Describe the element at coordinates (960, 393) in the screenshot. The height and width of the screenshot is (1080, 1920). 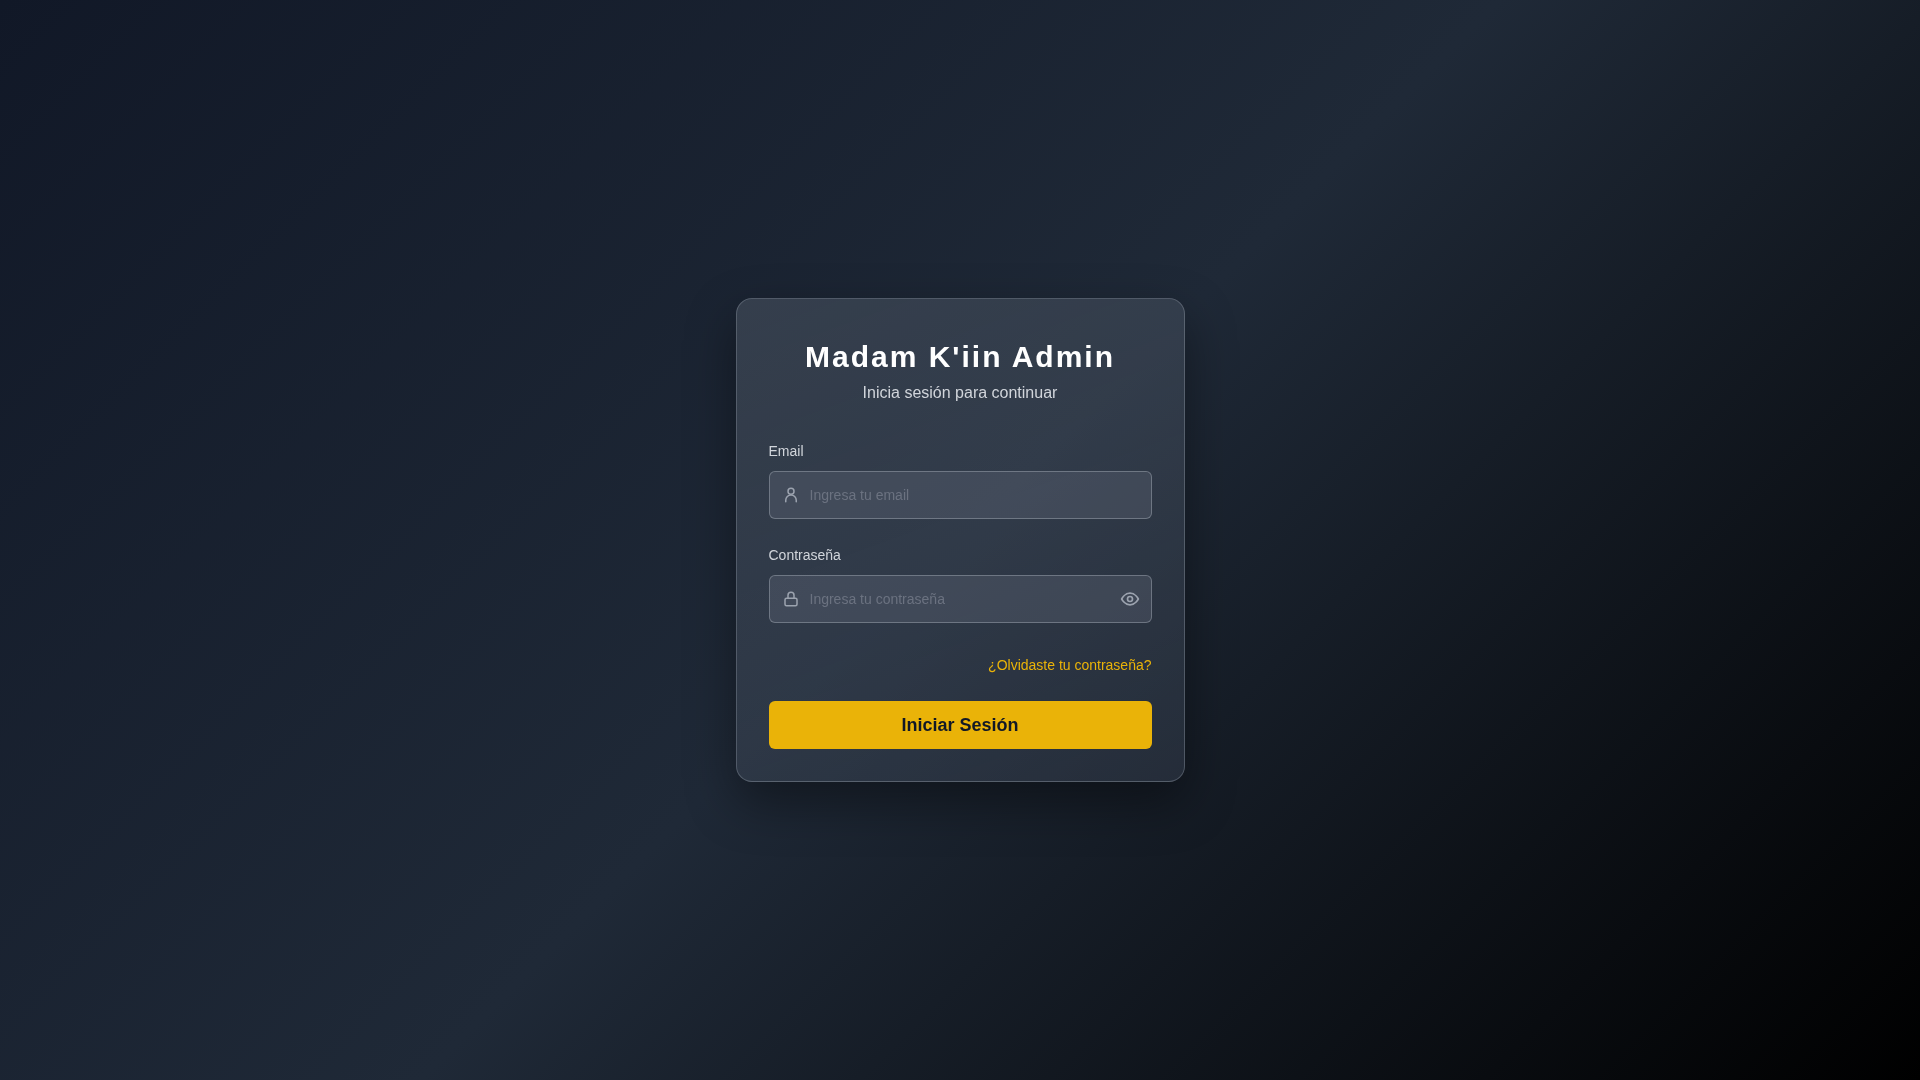
I see `login-subtitle: Inicia sesión para continuar` at that location.